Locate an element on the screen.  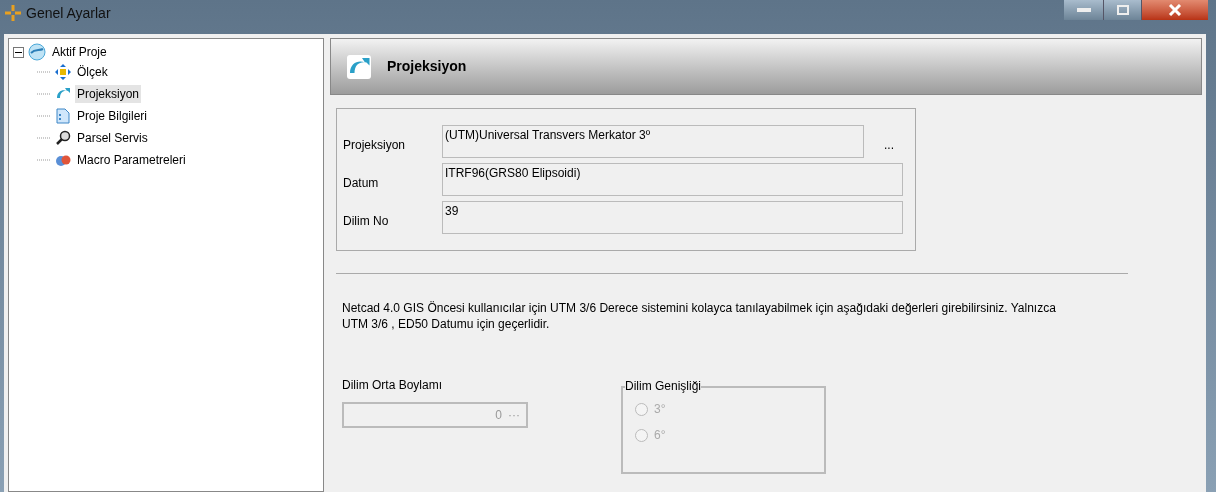
tree-item: Parsel Servis is located at coordinates (112, 138).